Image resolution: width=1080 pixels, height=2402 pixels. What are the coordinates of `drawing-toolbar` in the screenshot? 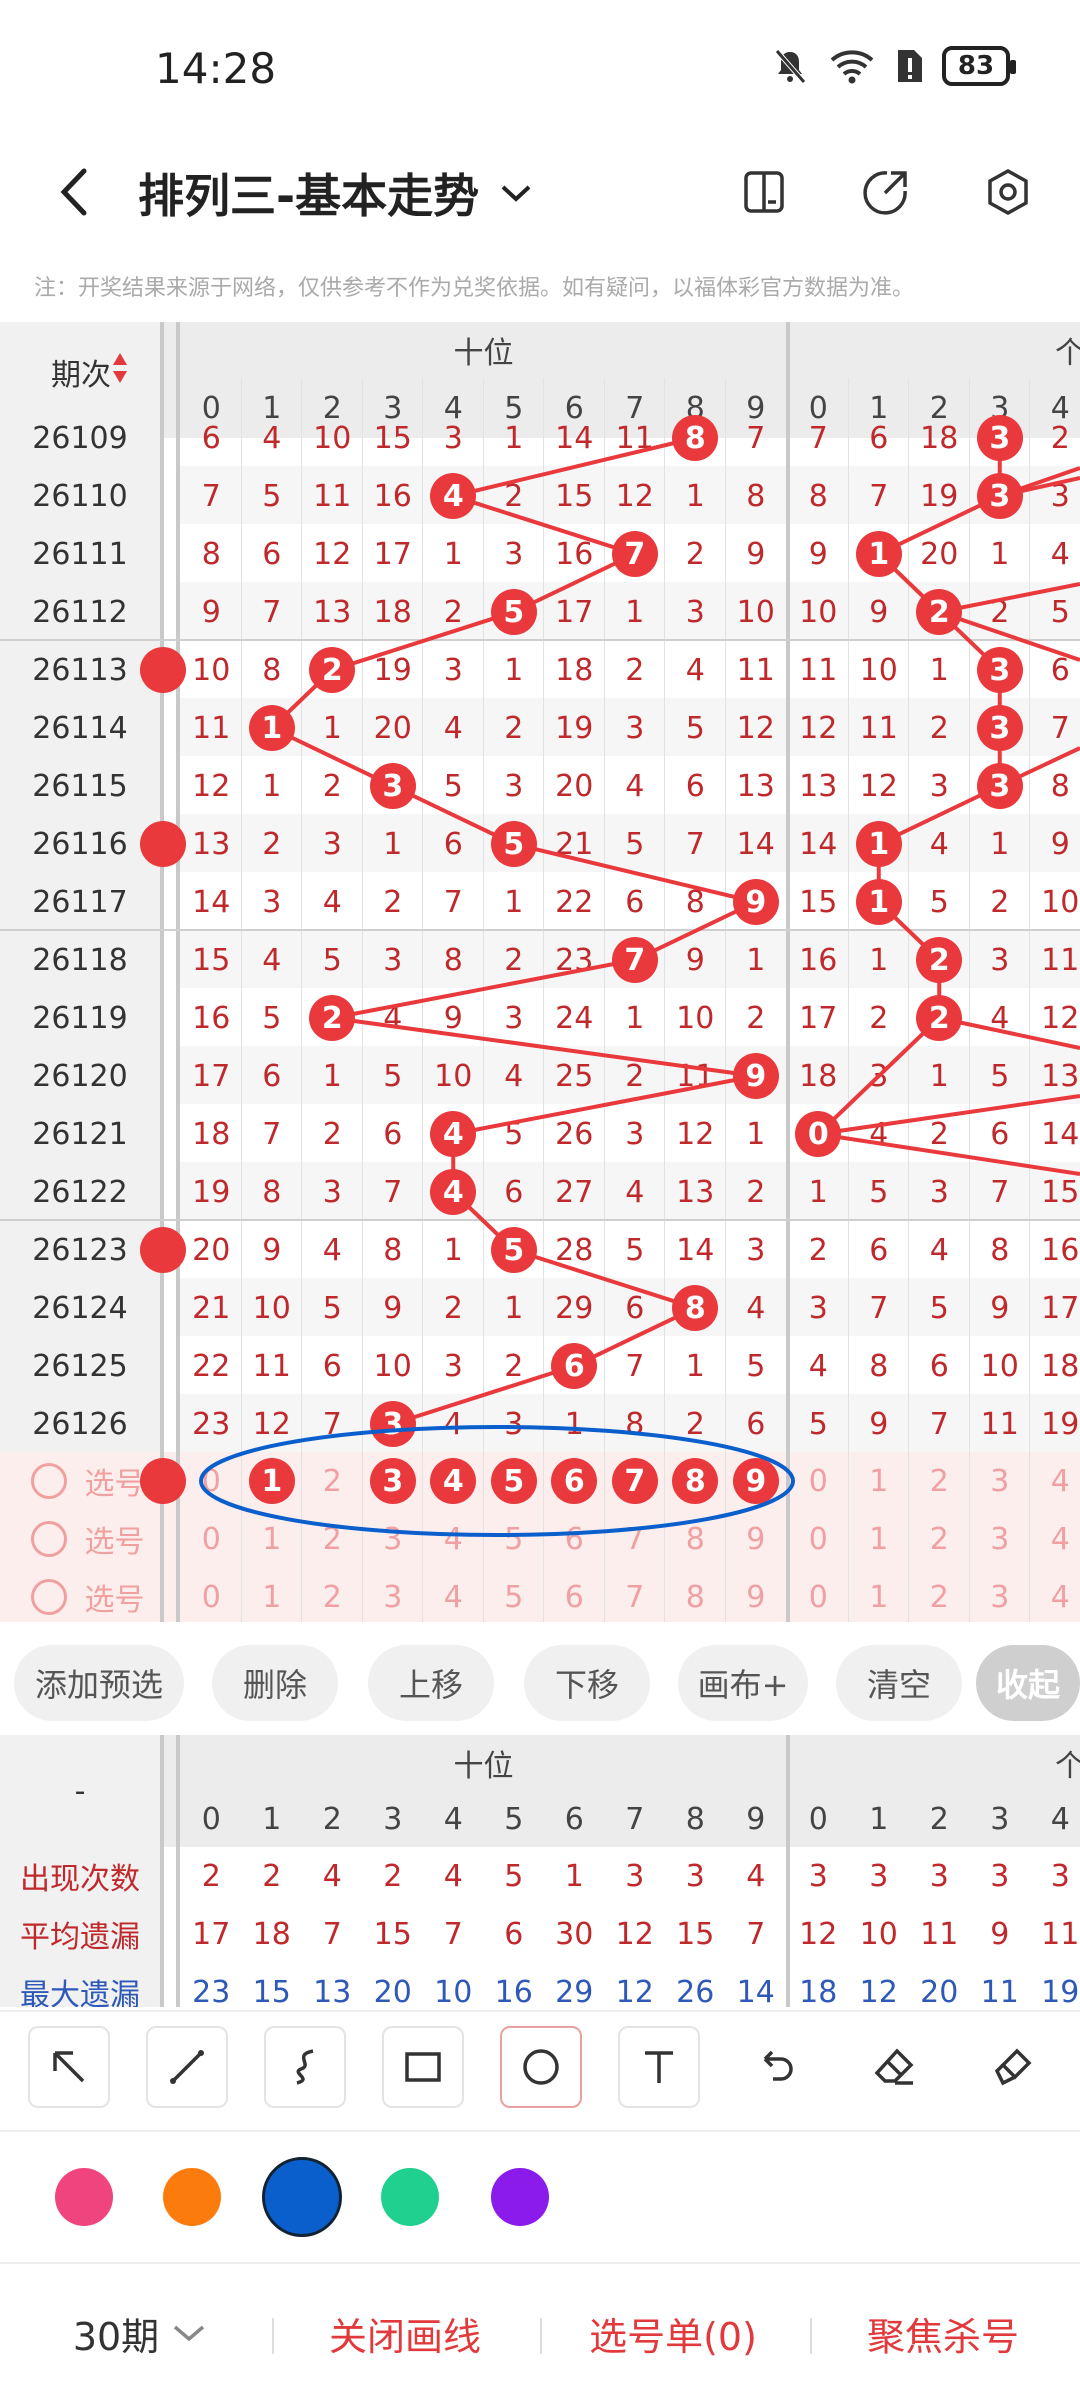 It's located at (540, 2070).